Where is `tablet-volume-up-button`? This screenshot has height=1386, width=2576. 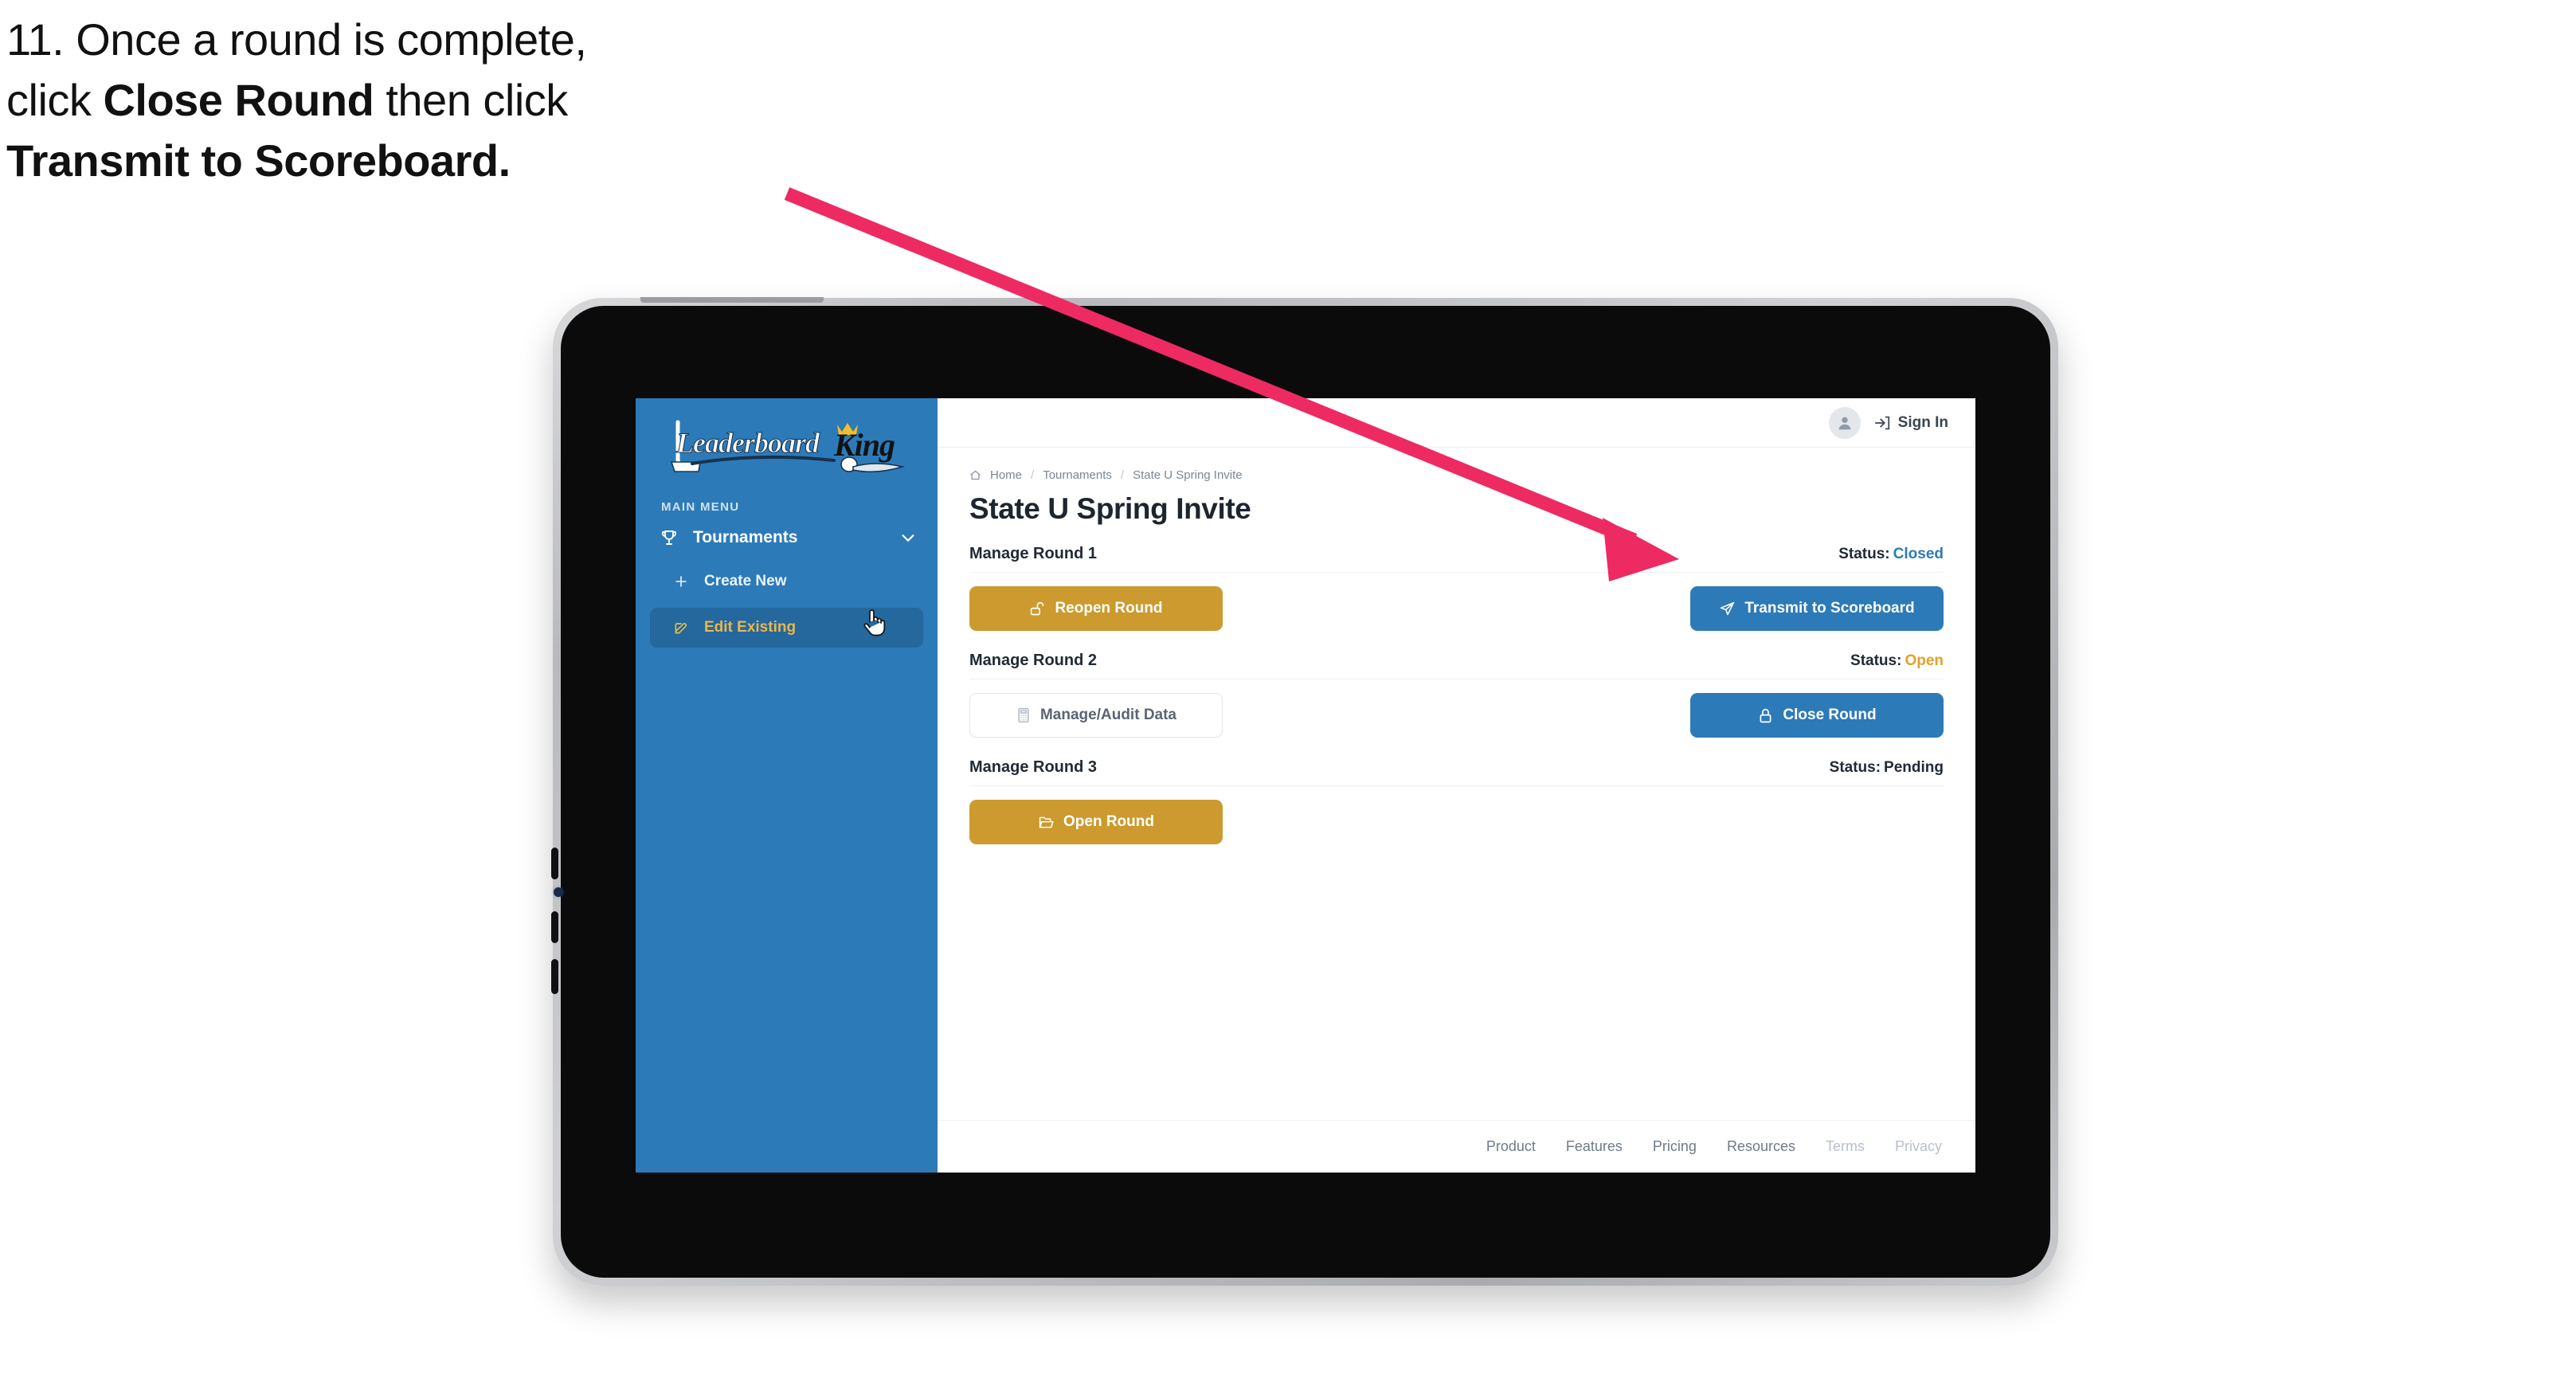 tablet-volume-up-button is located at coordinates (554, 863).